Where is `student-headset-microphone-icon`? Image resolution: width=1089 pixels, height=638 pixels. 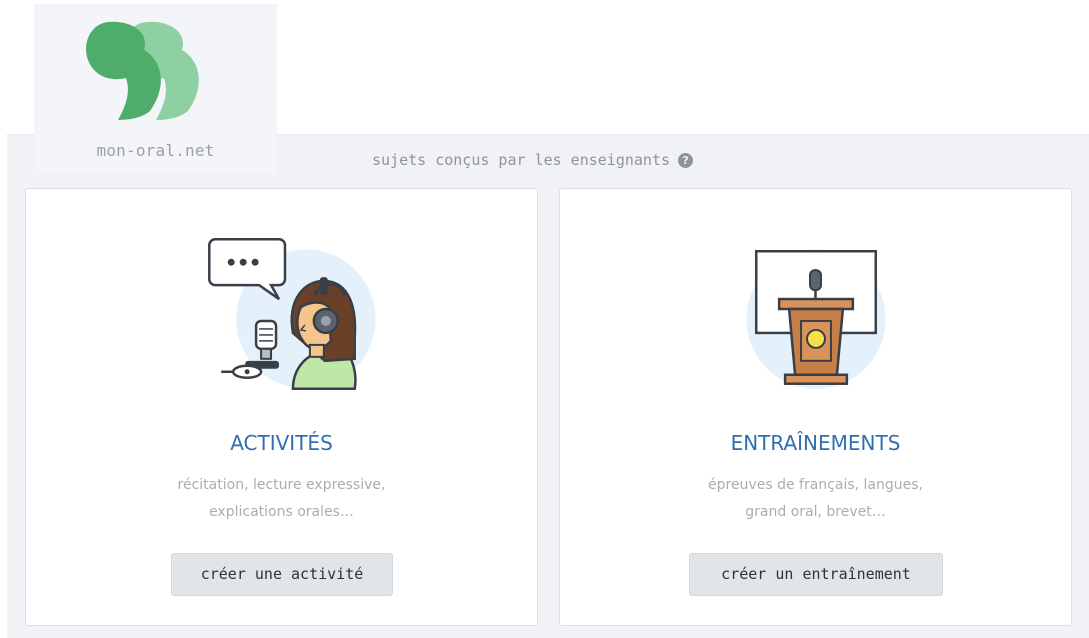 student-headset-microphone-icon is located at coordinates (292, 314).